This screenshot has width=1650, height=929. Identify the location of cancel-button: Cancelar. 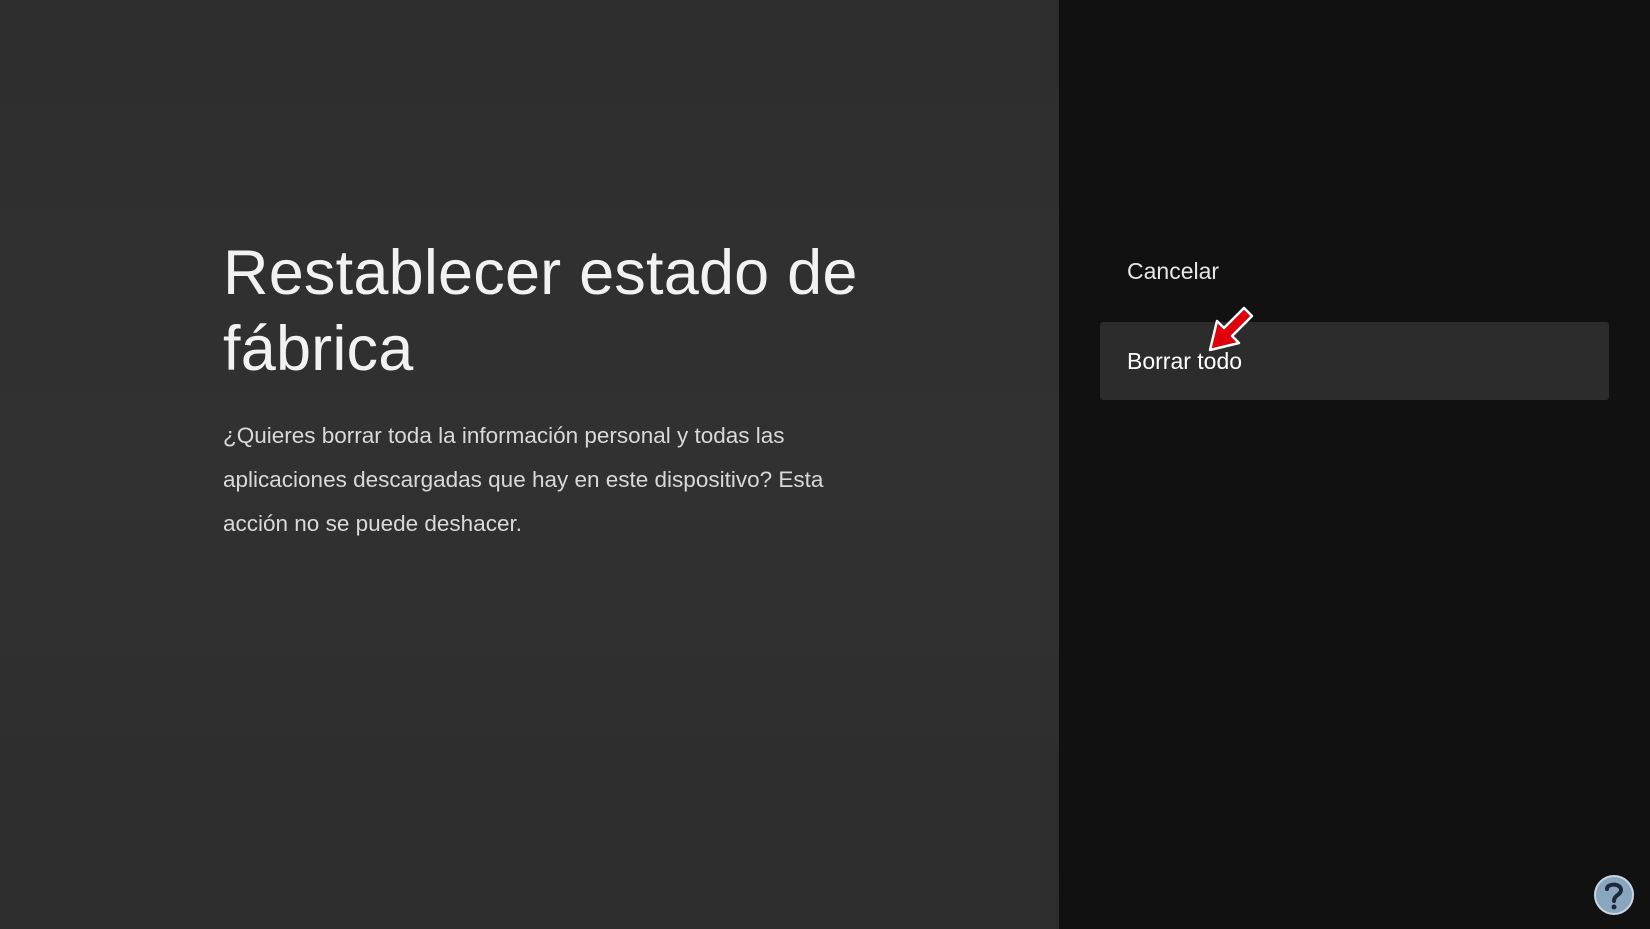
(1354, 271).